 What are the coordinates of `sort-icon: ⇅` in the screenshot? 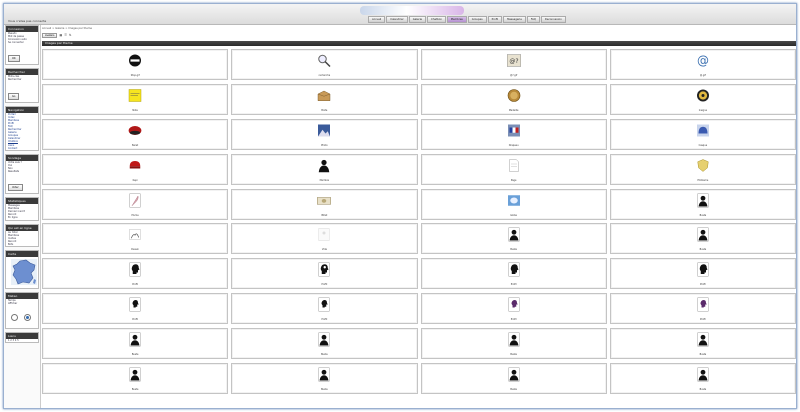 It's located at (70, 35).